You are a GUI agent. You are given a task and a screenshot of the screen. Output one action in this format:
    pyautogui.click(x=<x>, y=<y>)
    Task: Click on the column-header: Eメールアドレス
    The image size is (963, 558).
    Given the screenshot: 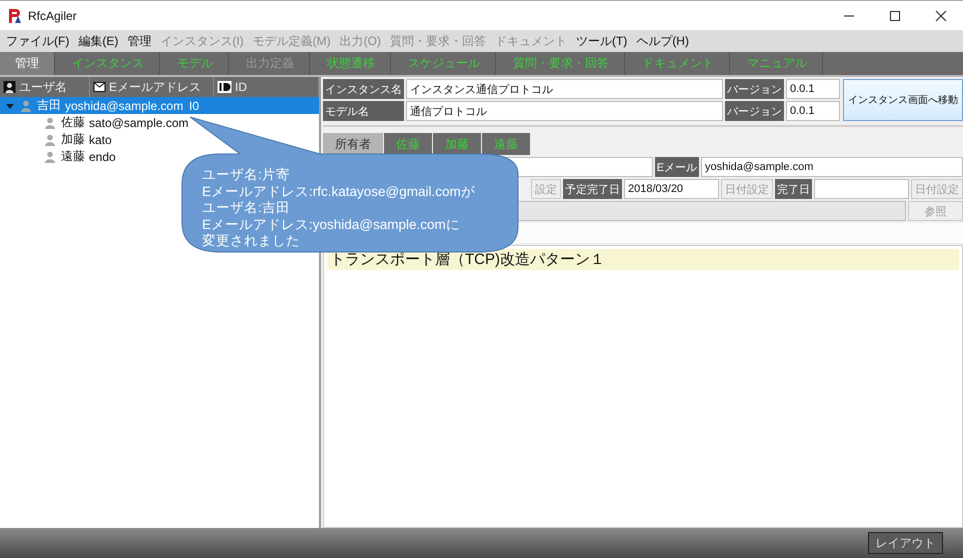 What is the action you would take?
    pyautogui.click(x=155, y=87)
    